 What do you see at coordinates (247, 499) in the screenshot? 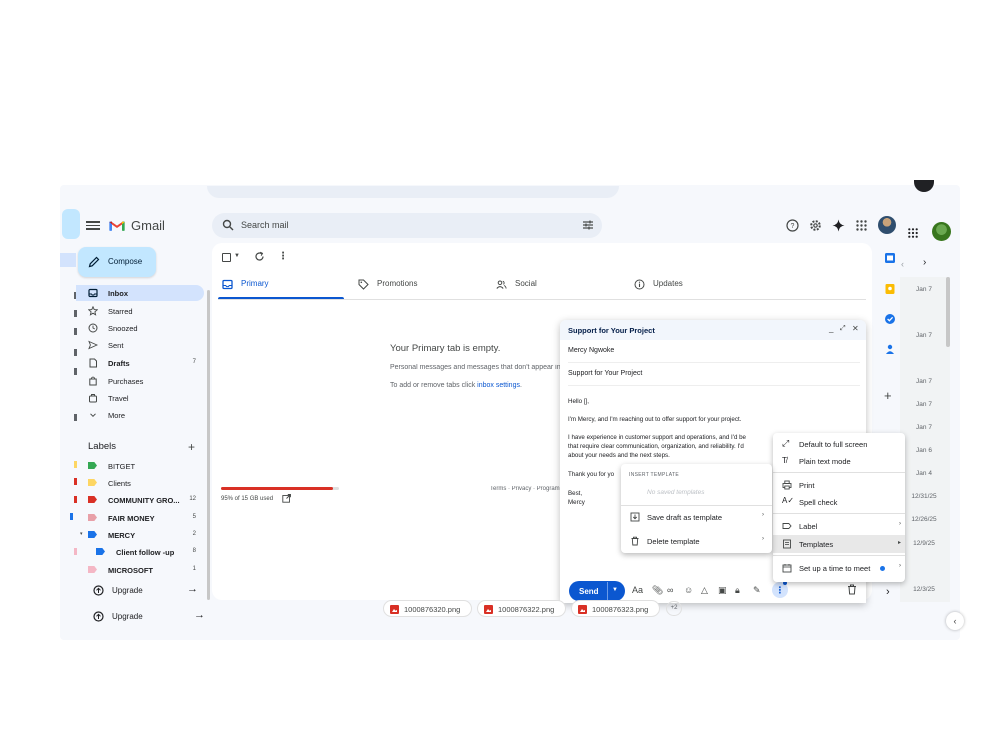
I see `storage-usage-text: 95% of 15 GB used` at bounding box center [247, 499].